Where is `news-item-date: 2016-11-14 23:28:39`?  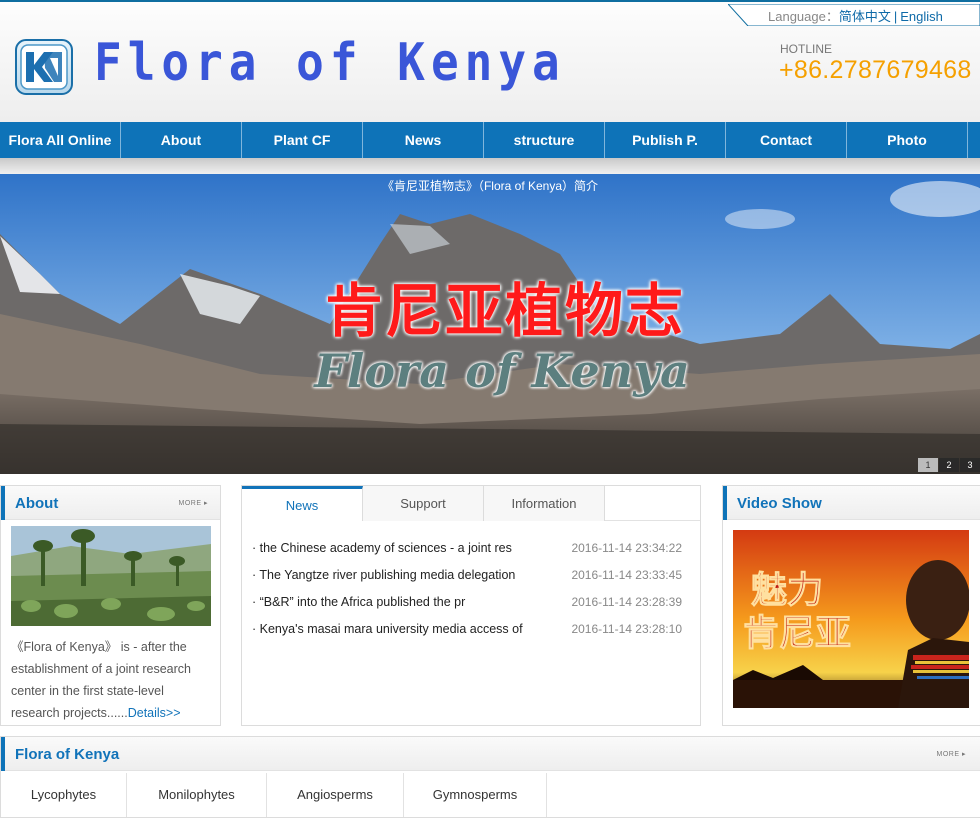
news-item-date: 2016-11-14 23:28:39 is located at coordinates (626, 601).